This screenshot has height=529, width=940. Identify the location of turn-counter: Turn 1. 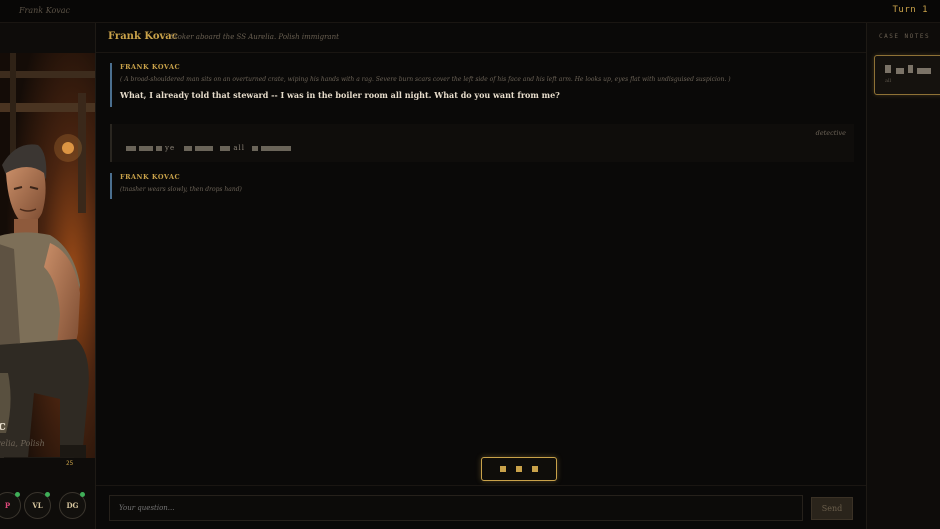
(910, 10).